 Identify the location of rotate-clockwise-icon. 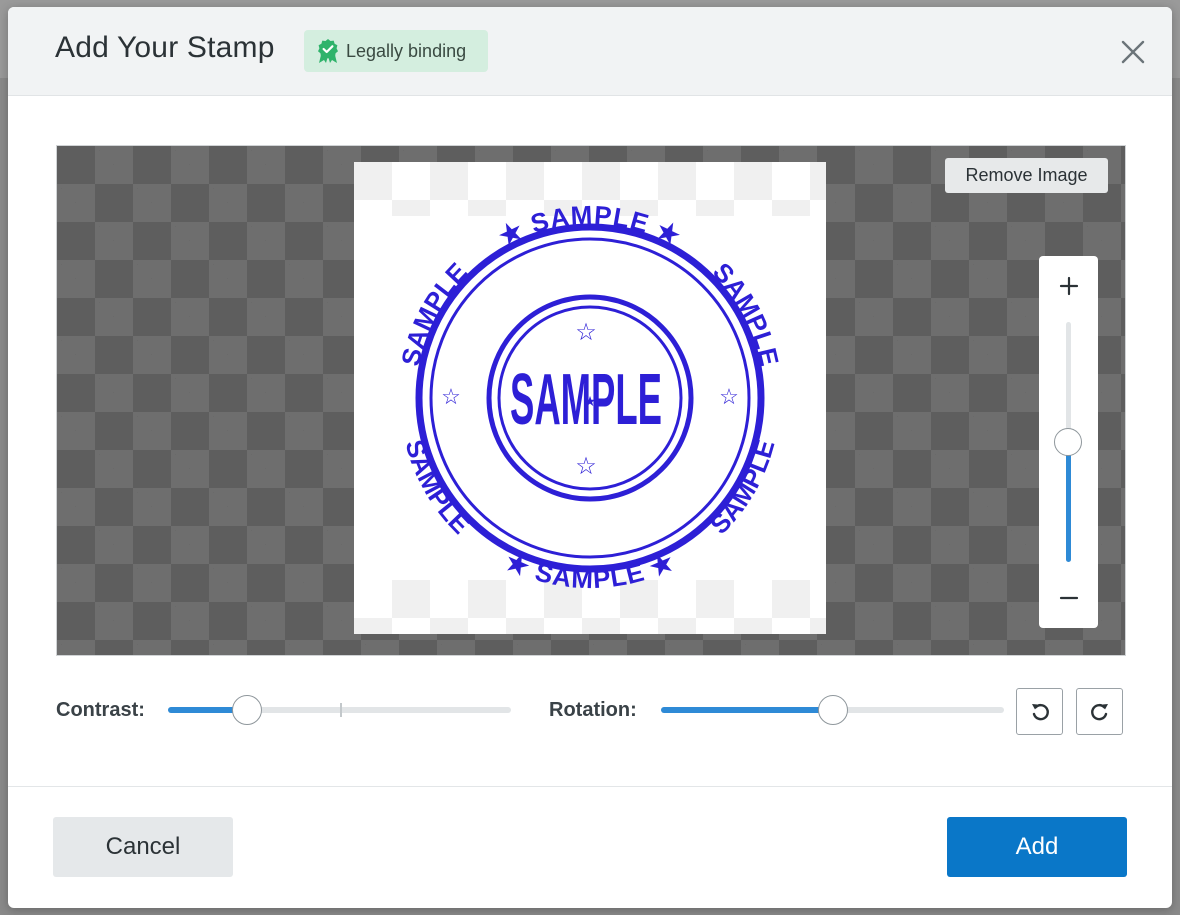
(1099, 711).